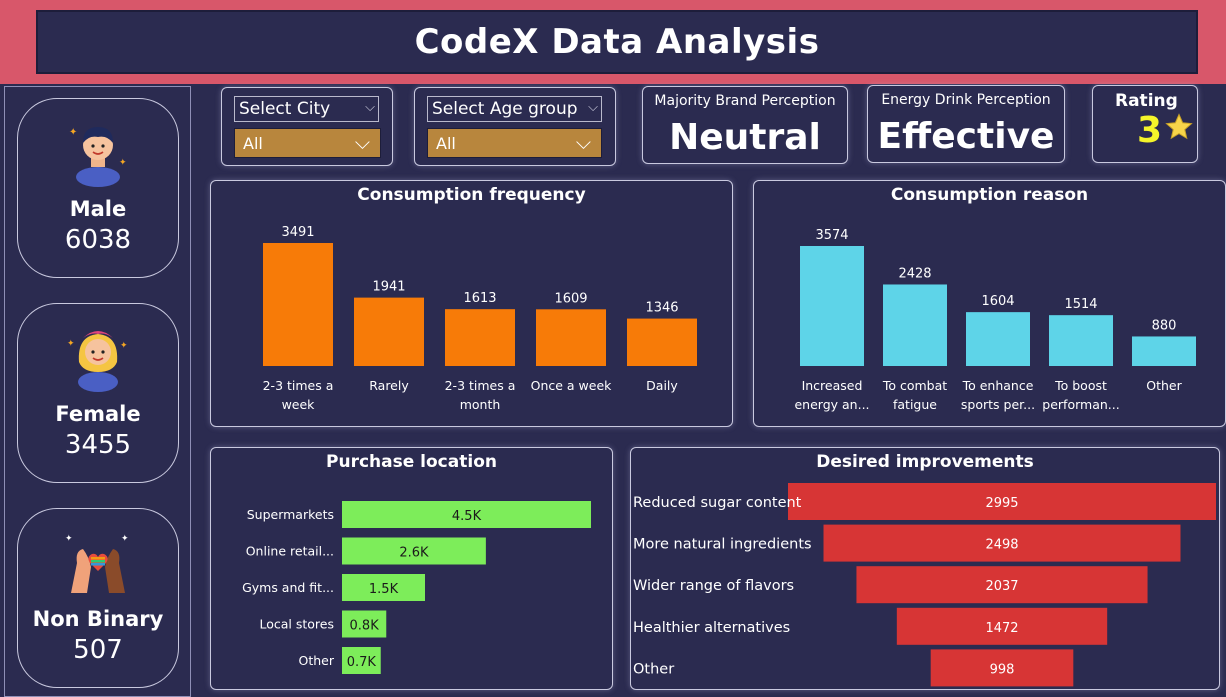 The height and width of the screenshot is (697, 1226). What do you see at coordinates (297, 624) in the screenshot?
I see `category-label: Local stores` at bounding box center [297, 624].